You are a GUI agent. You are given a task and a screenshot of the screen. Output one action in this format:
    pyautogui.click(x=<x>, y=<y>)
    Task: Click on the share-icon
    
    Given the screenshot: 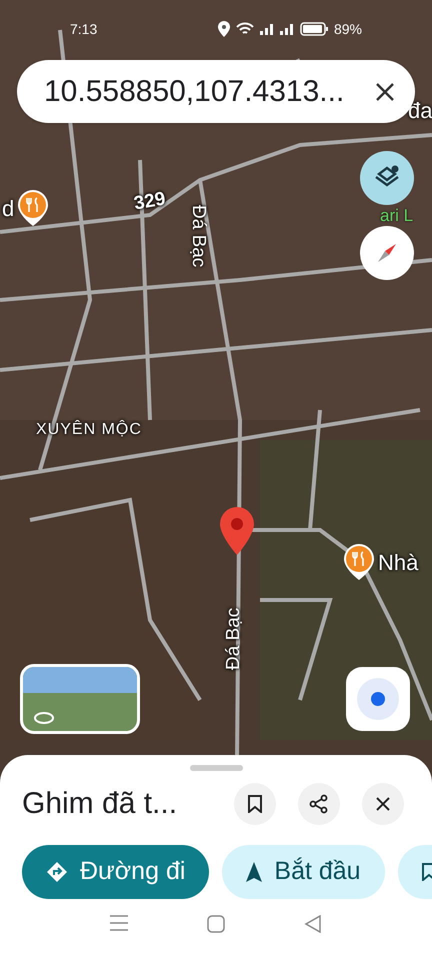 What is the action you would take?
    pyautogui.click(x=319, y=804)
    